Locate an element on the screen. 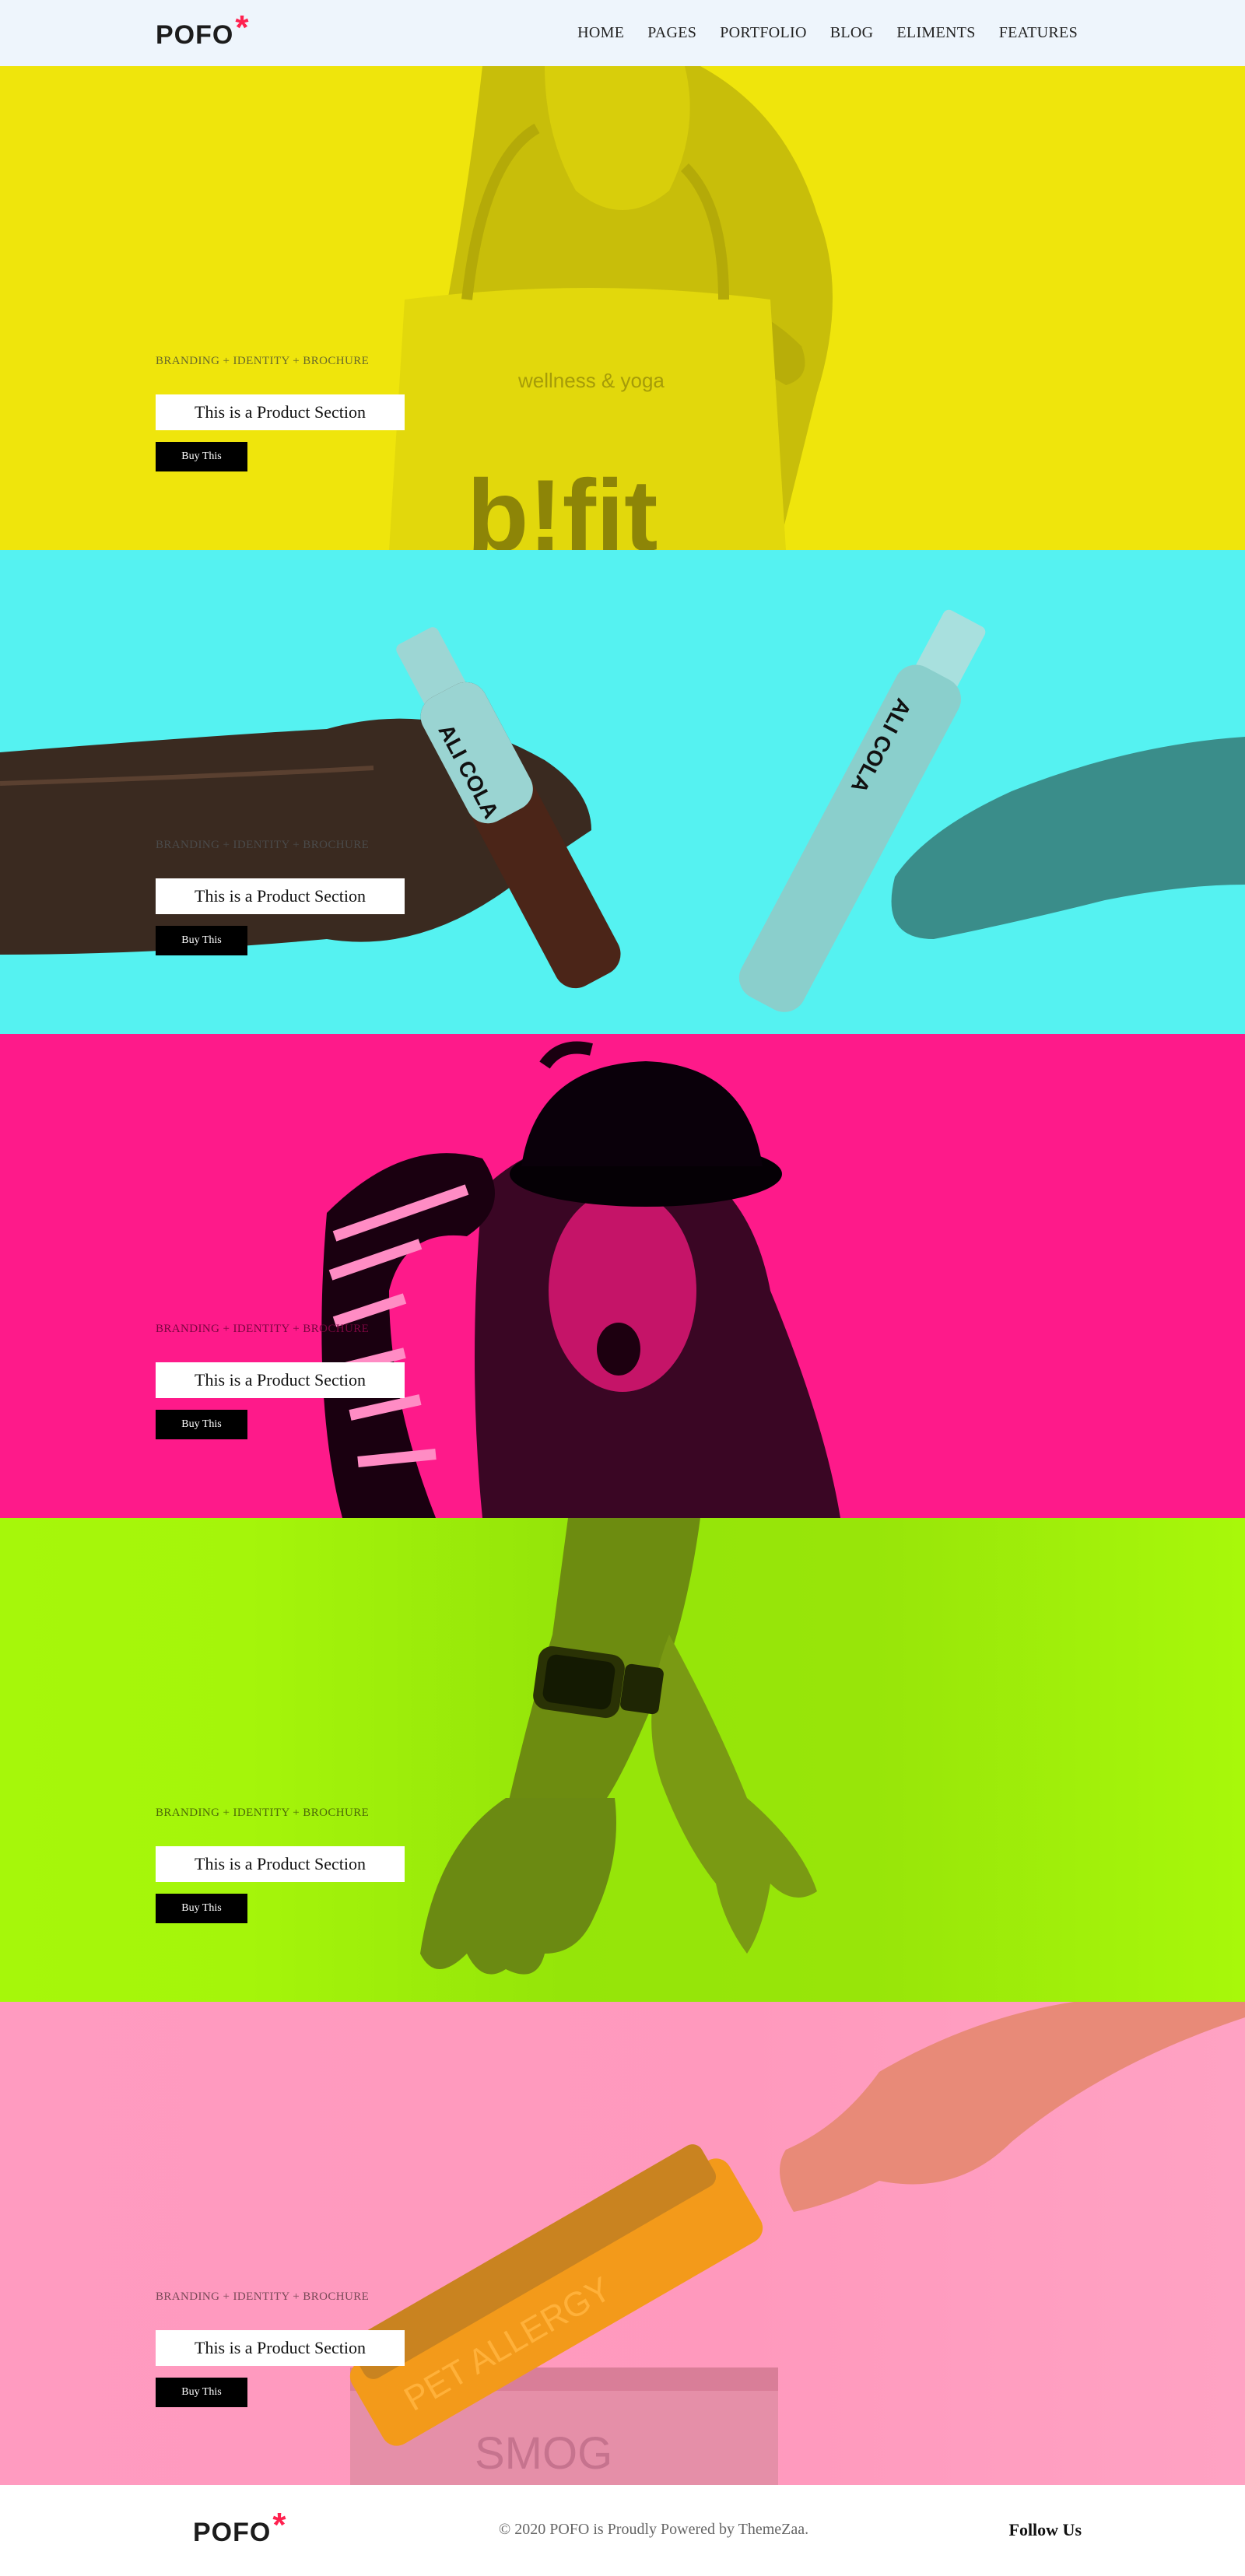  woman-with-tote-bag-image: wellness & yoga b!fit is located at coordinates (611, 308).